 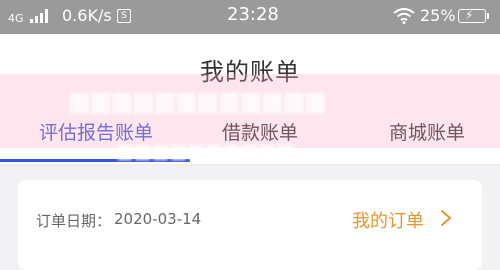 I want to click on tab-evaluation-report-bill: 评估报告账单, so click(x=96, y=131).